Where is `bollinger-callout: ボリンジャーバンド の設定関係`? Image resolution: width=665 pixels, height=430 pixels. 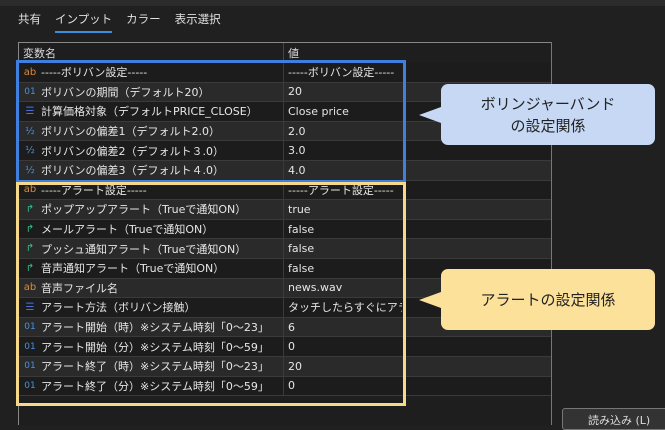 bollinger-callout: ボリンジャーバンド の設定関係 is located at coordinates (537, 114).